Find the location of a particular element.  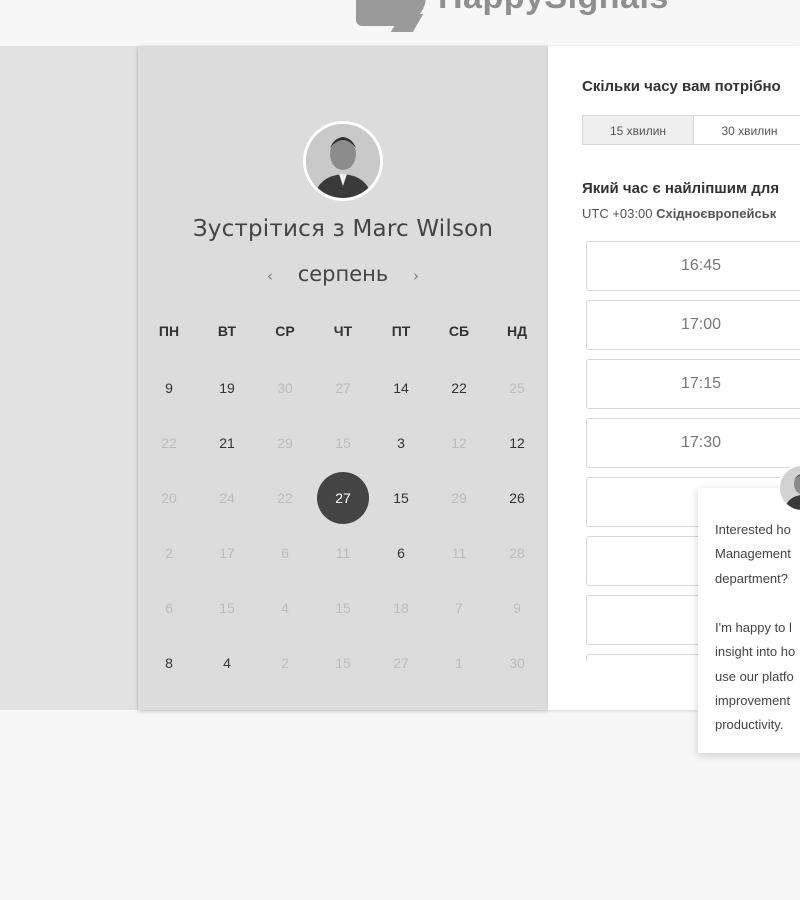

calendar-day-number: 14 is located at coordinates (401, 387).